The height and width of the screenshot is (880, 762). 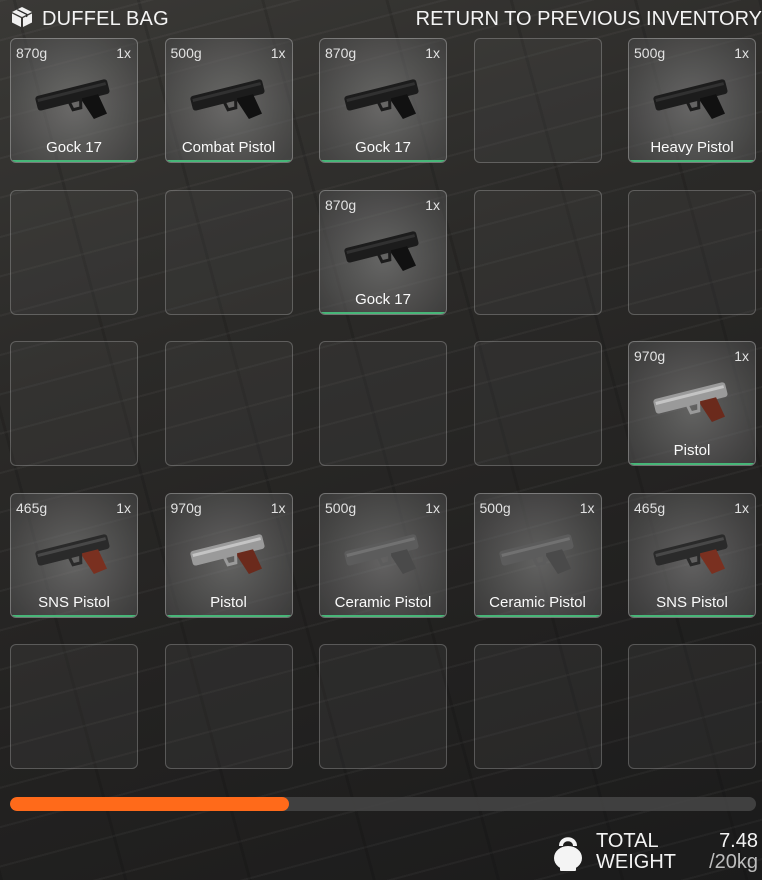 What do you see at coordinates (692, 147) in the screenshot?
I see `item-name: Heavy Pistol` at bounding box center [692, 147].